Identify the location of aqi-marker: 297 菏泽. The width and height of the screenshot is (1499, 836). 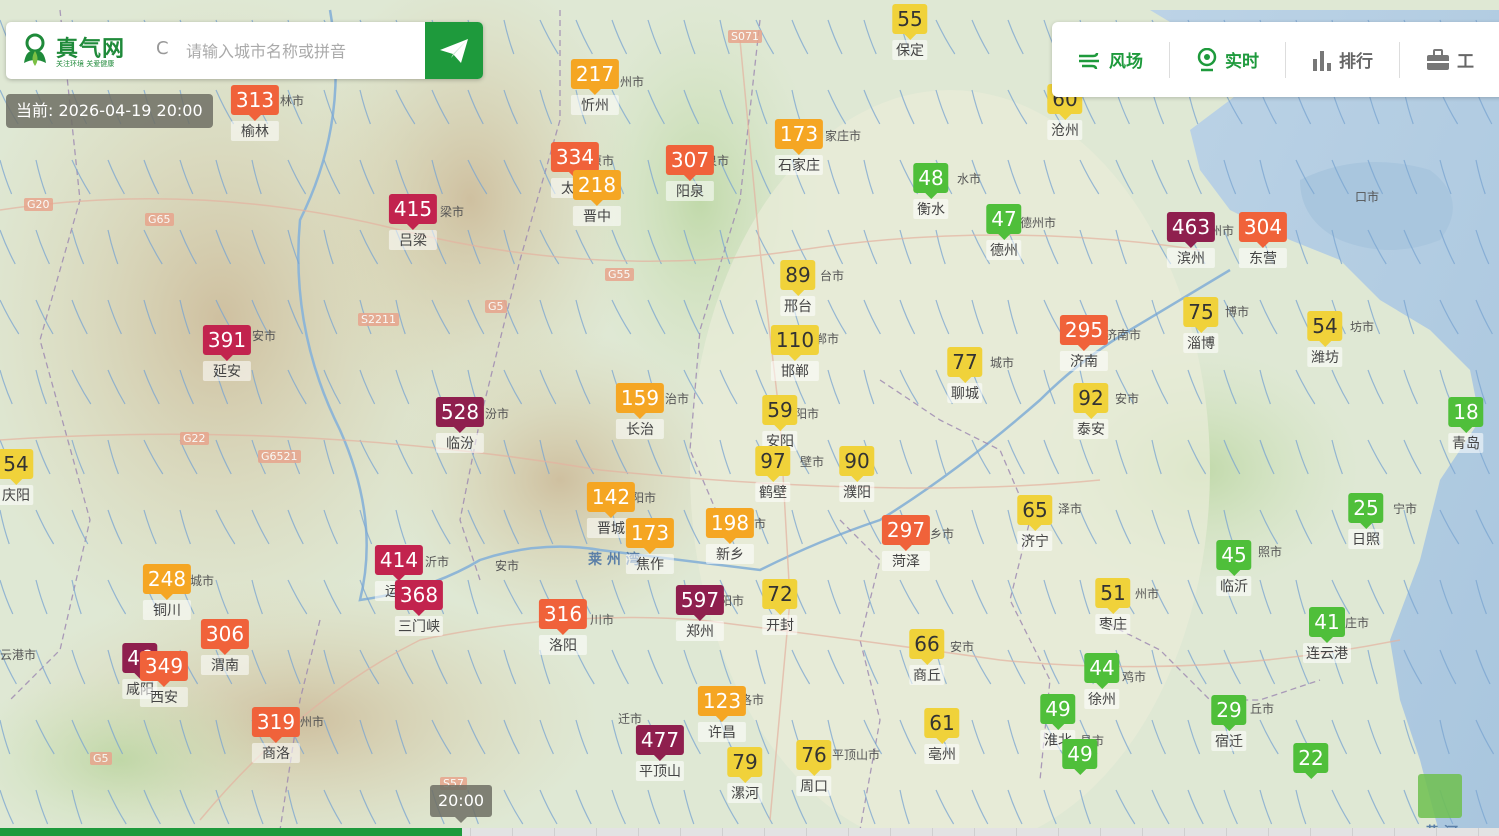
(906, 543).